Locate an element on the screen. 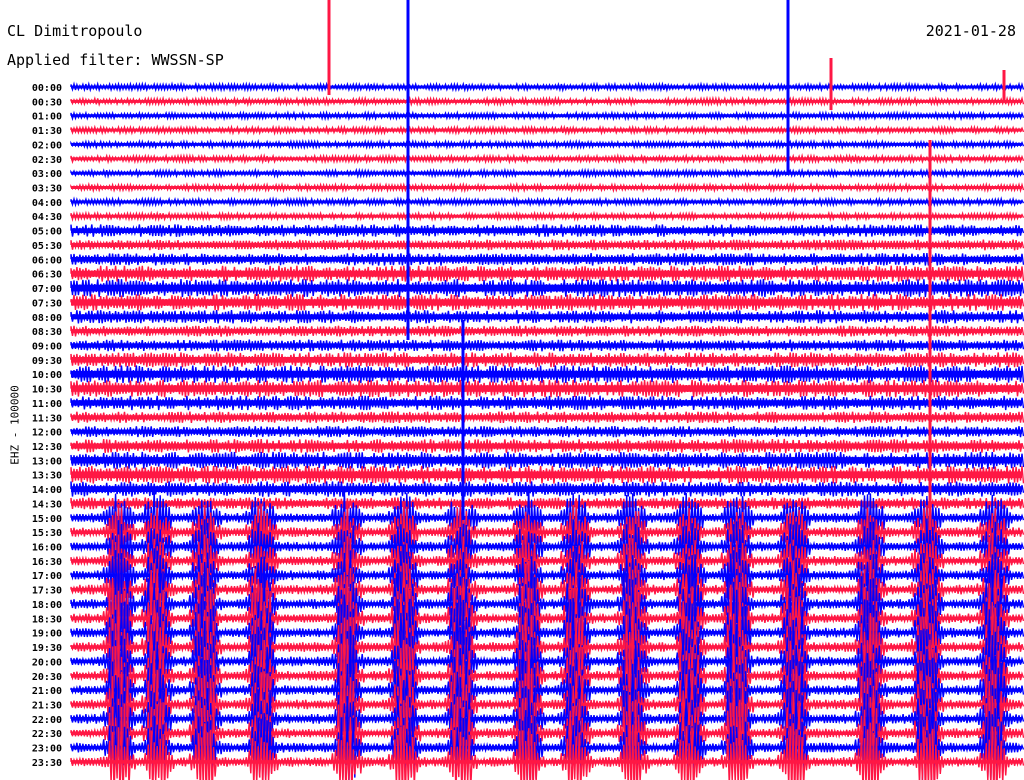  time-label-0800: 08:00 is located at coordinates (47, 318).